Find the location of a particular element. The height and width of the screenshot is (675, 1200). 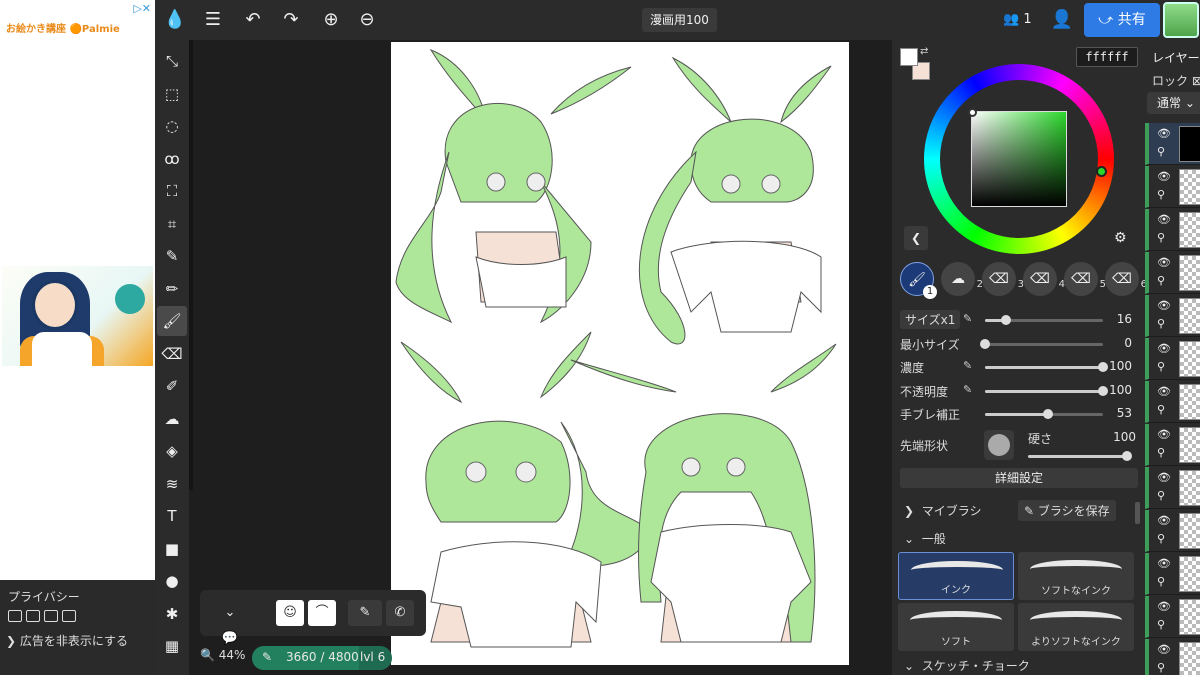

zoom-in-icon: ⊕ is located at coordinates (331, 20).